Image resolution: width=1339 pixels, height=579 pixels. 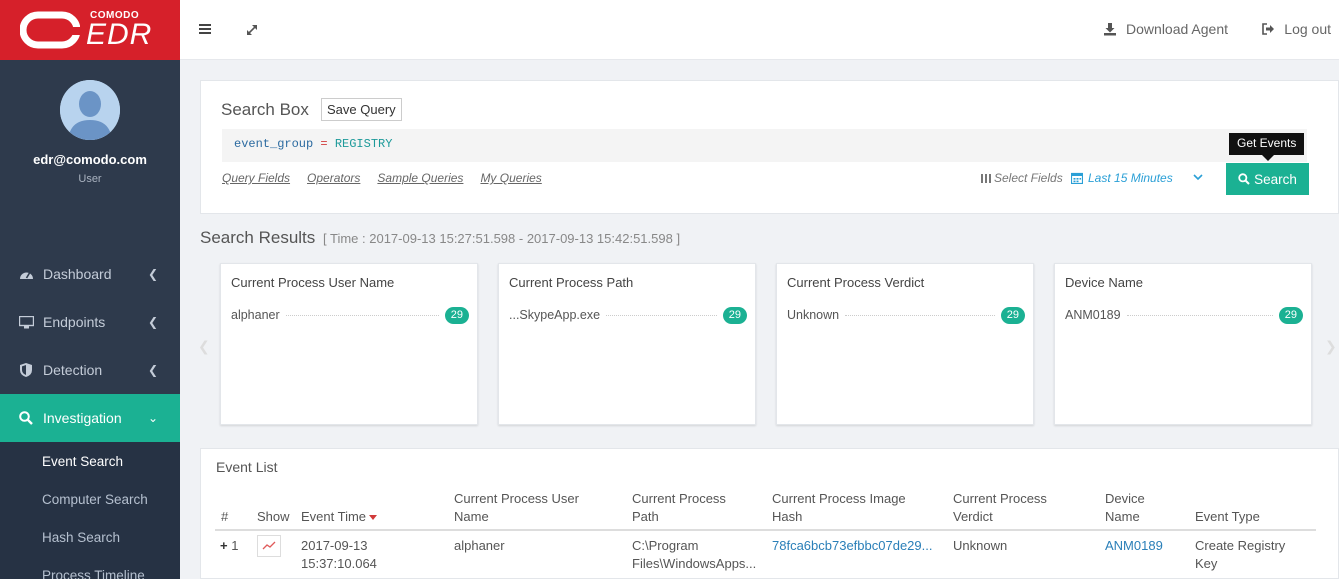 I want to click on comodo-logo-icon, so click(x=50, y=30).